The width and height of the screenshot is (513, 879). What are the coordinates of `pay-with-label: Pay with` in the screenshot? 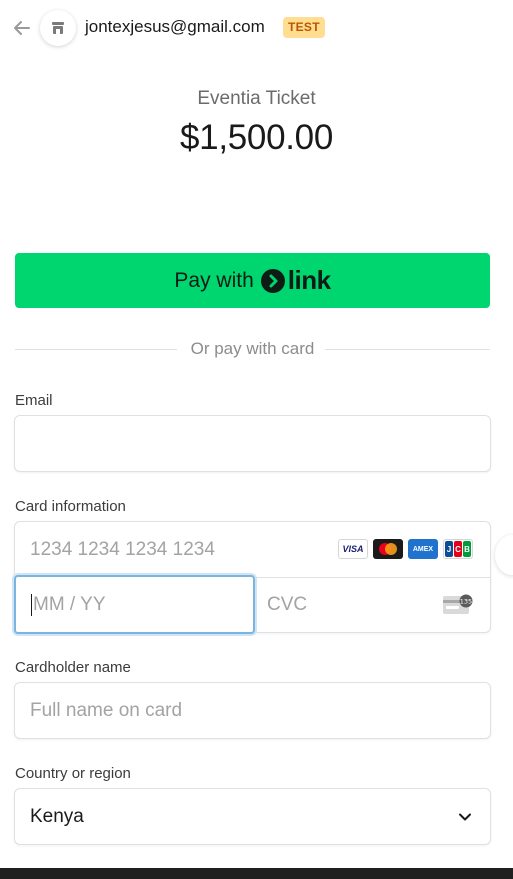 It's located at (214, 280).